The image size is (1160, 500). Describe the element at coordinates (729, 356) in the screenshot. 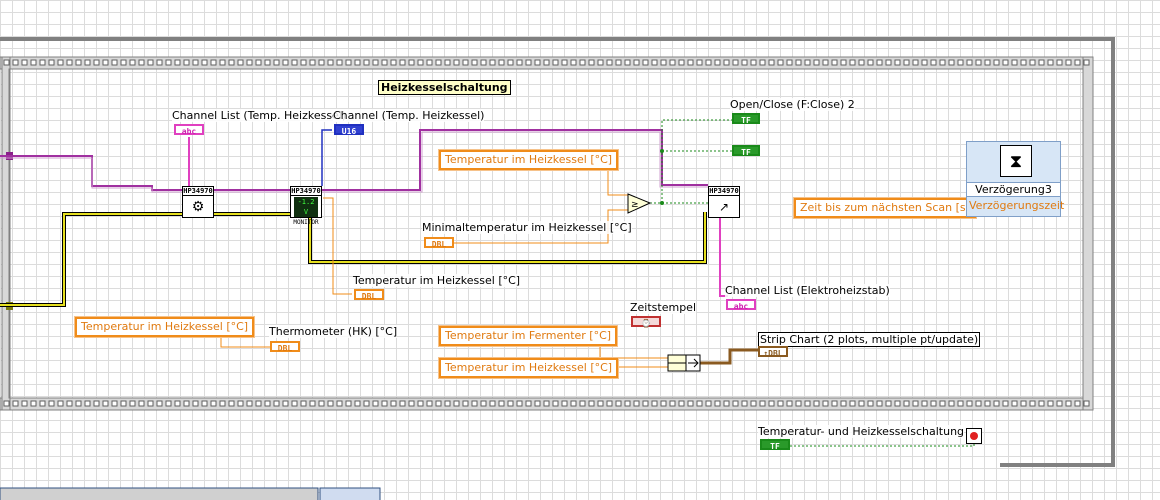

I see `chart-wire` at that location.